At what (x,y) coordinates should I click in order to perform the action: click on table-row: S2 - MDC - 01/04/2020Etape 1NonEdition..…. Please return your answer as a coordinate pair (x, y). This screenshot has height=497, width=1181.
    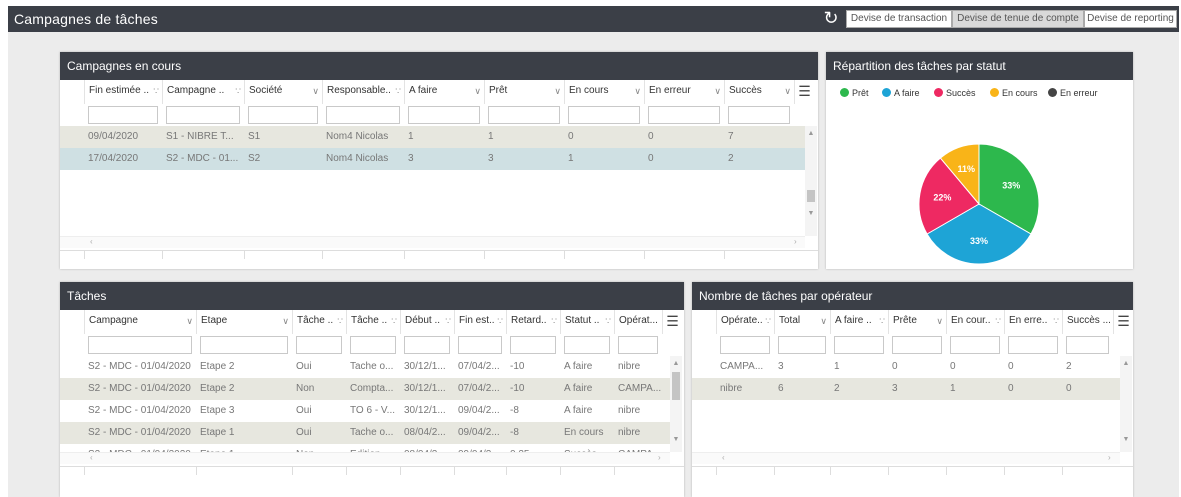
    Looking at the image, I should click on (365, 448).